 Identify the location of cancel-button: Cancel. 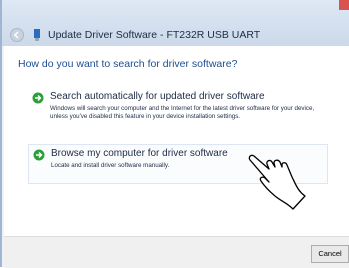
(330, 254).